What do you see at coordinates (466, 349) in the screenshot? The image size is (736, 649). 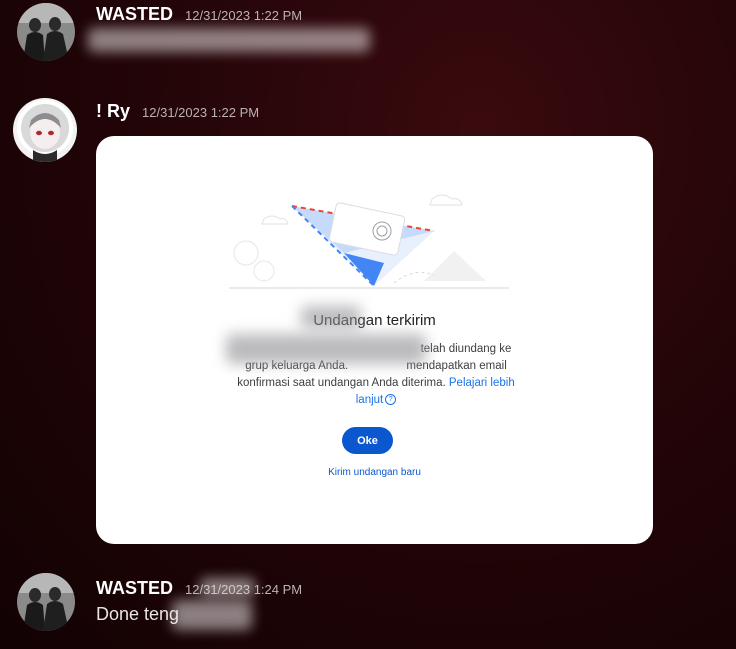 I see `message-text: telah diundang ke` at bounding box center [466, 349].